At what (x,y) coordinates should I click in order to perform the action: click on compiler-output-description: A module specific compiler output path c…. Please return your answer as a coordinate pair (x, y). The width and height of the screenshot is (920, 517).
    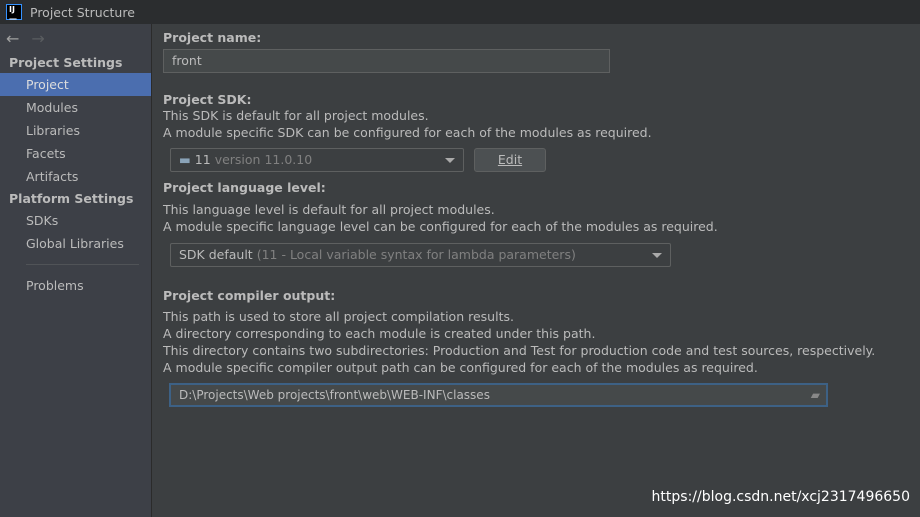
    Looking at the image, I should click on (460, 367).